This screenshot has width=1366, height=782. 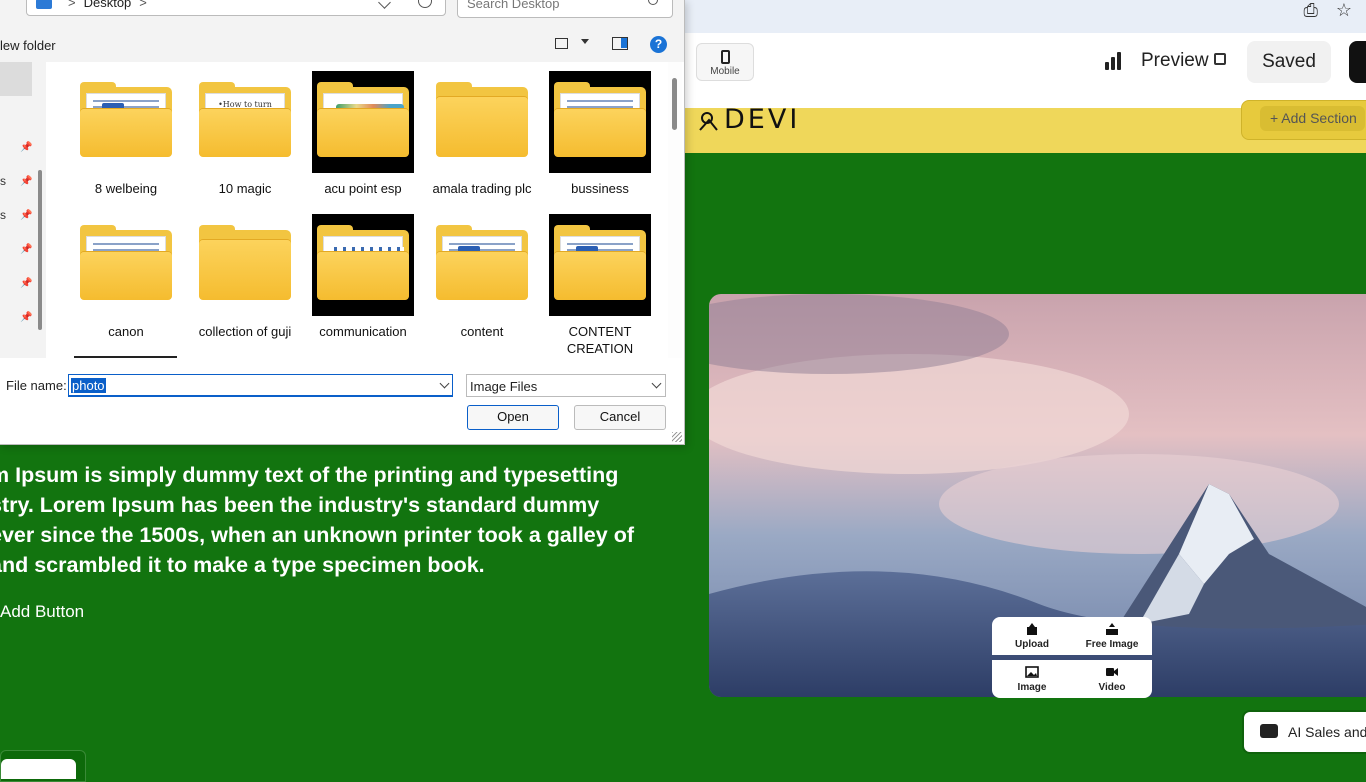 I want to click on nav-selected-item, so click(x=16, y=79).